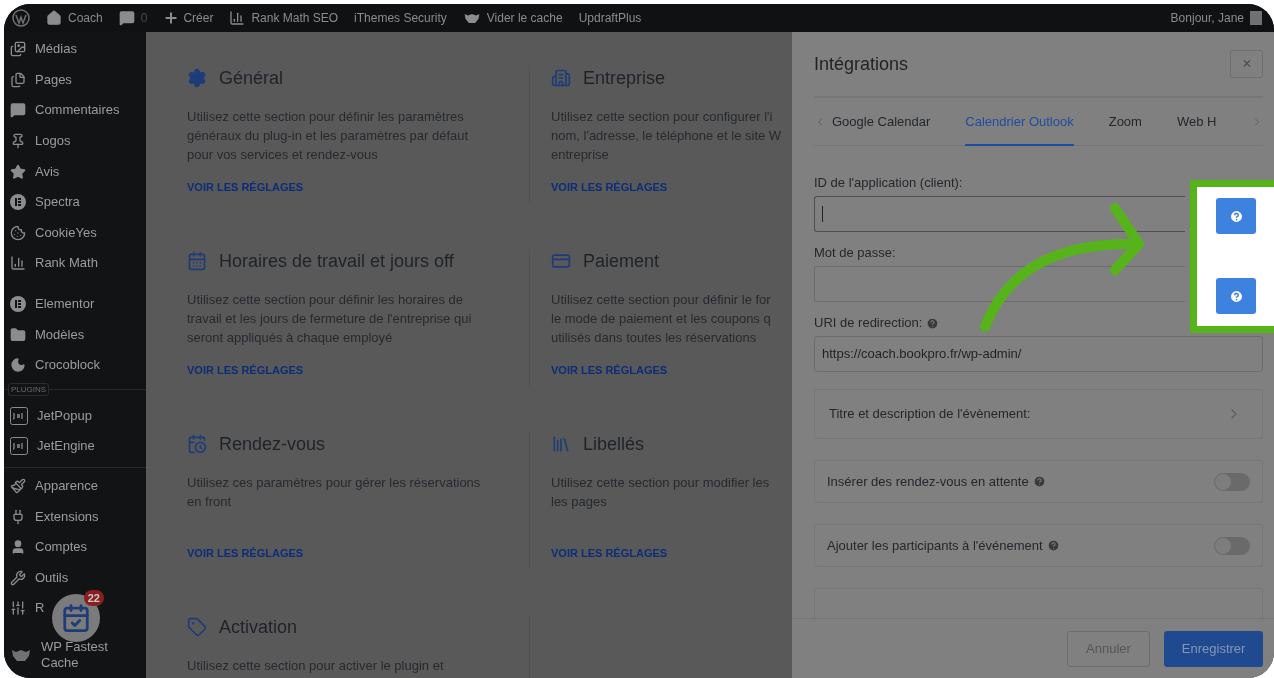 The width and height of the screenshot is (1274, 678). I want to click on calendar-check-icon, so click(76, 618).